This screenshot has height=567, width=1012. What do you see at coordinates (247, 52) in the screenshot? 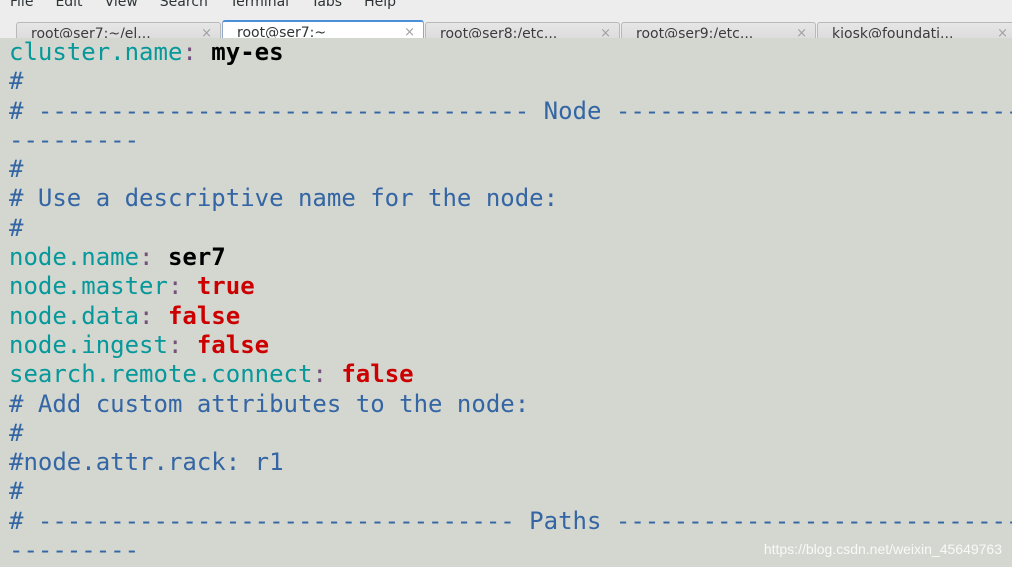
I see `config-value: my-es` at bounding box center [247, 52].